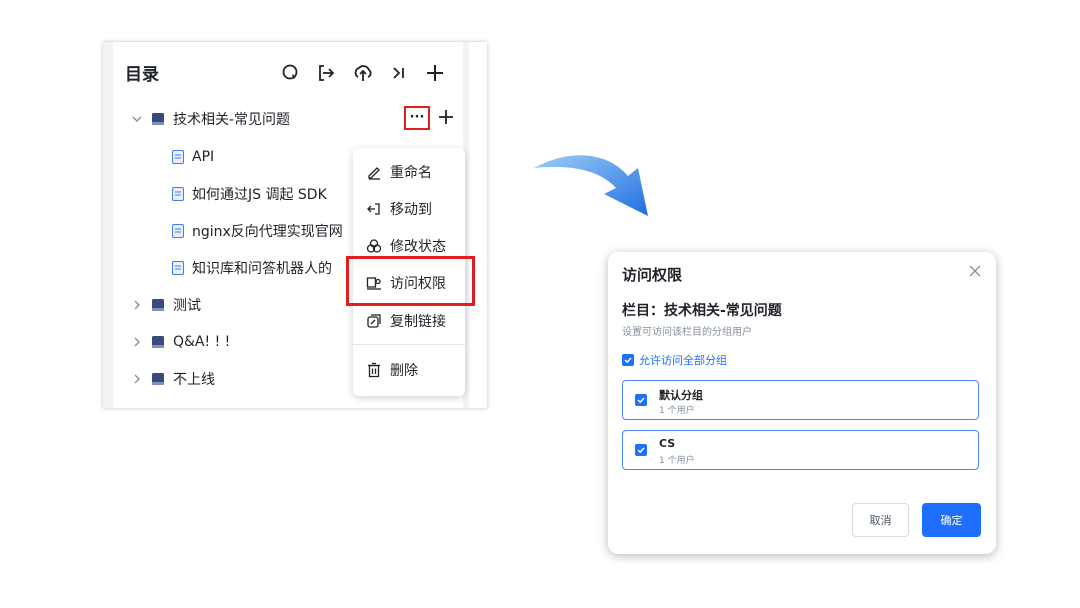 The height and width of the screenshot is (608, 1080). Describe the element at coordinates (363, 73) in the screenshot. I see `upload-icon` at that location.